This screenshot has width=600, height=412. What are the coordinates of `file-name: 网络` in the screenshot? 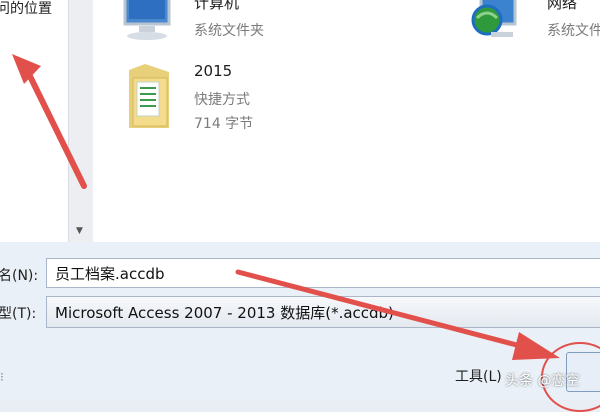 It's located at (562, 6).